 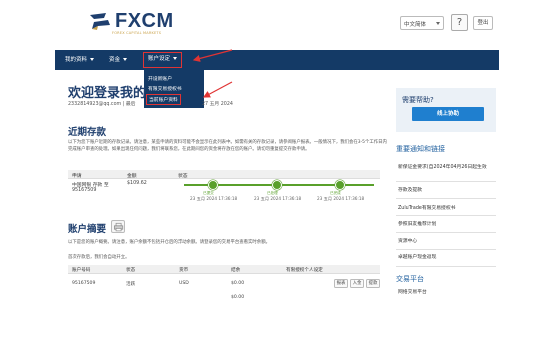 I want to click on col-amount: 金额, so click(x=132, y=176).